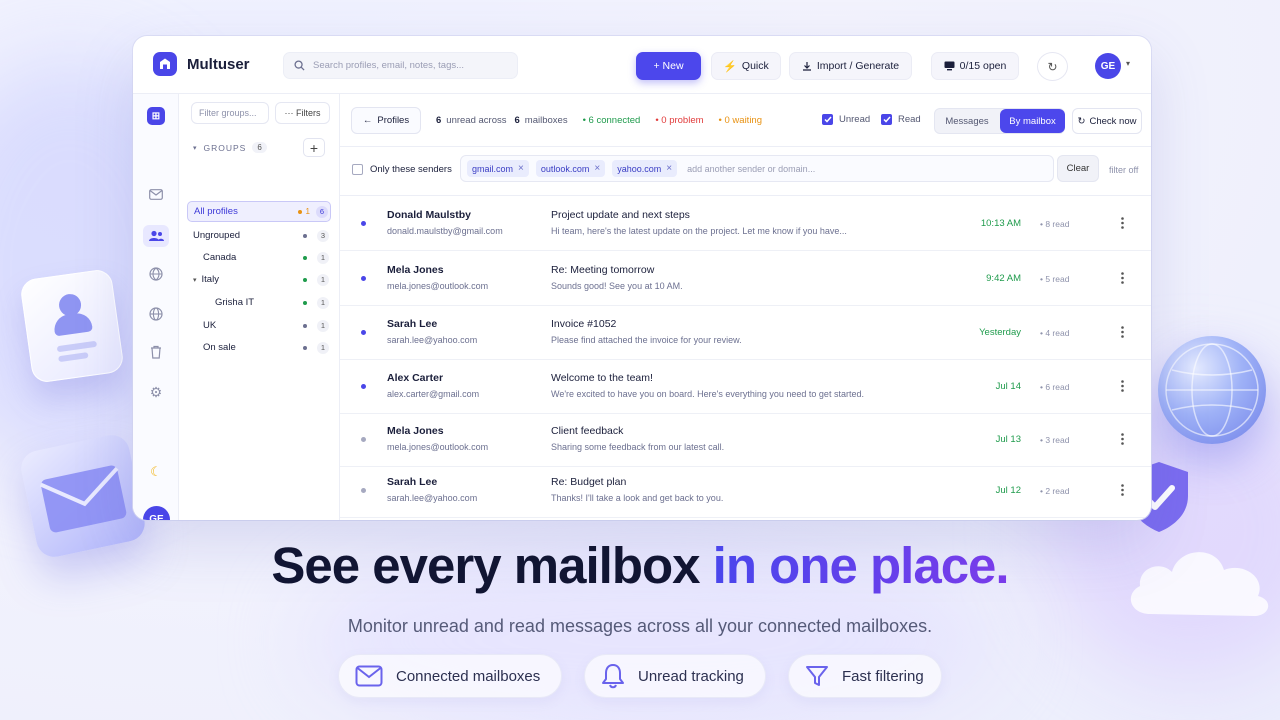  What do you see at coordinates (156, 194) in the screenshot?
I see `rail-mail-icon` at bounding box center [156, 194].